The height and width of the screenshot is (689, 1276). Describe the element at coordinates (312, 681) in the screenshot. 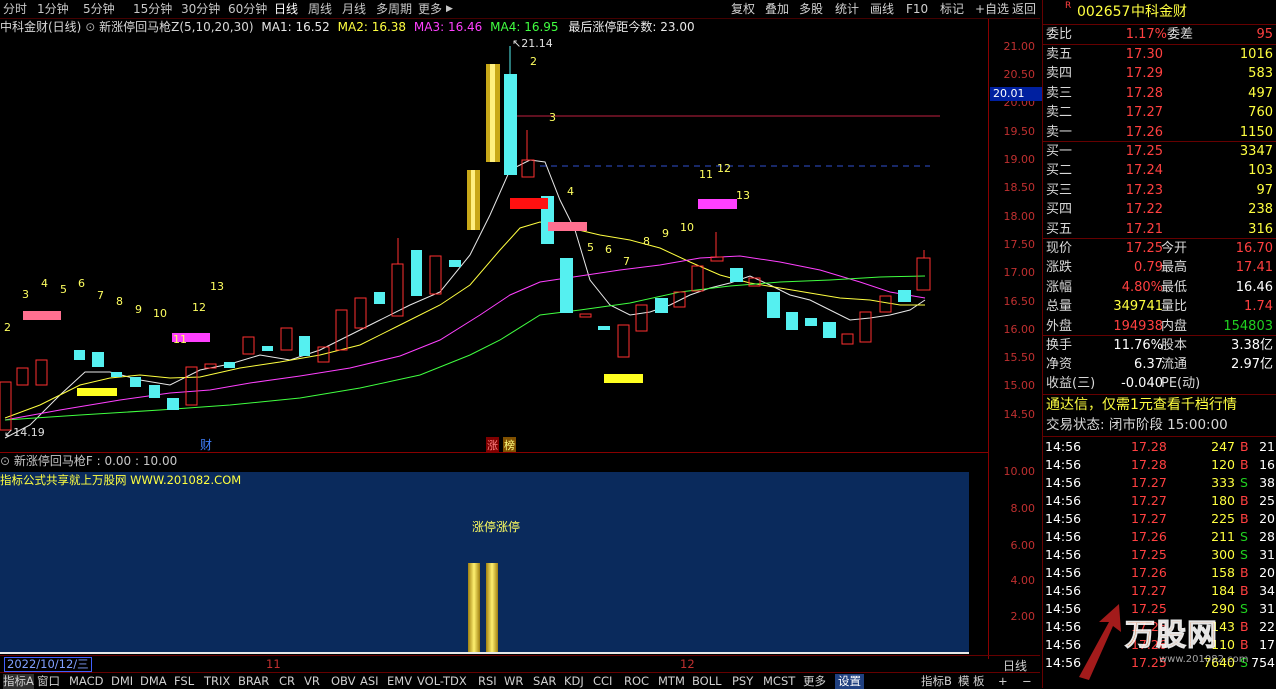

I see `indicator-tab-9: VR` at that location.